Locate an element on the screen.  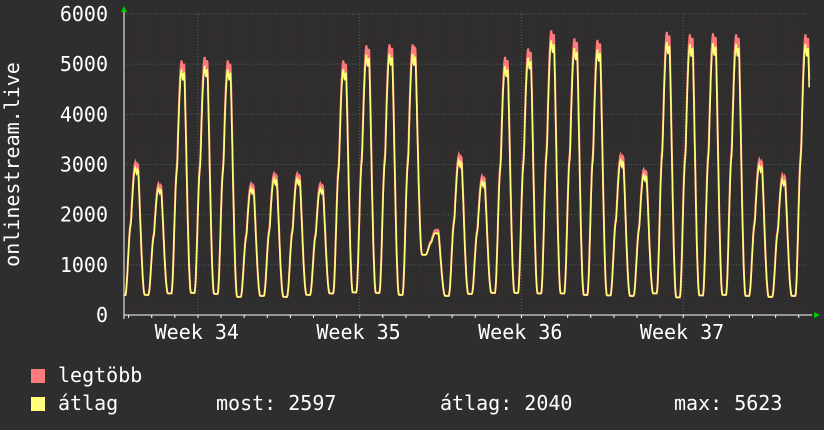
y-axis-arrow is located at coordinates (124, 9).